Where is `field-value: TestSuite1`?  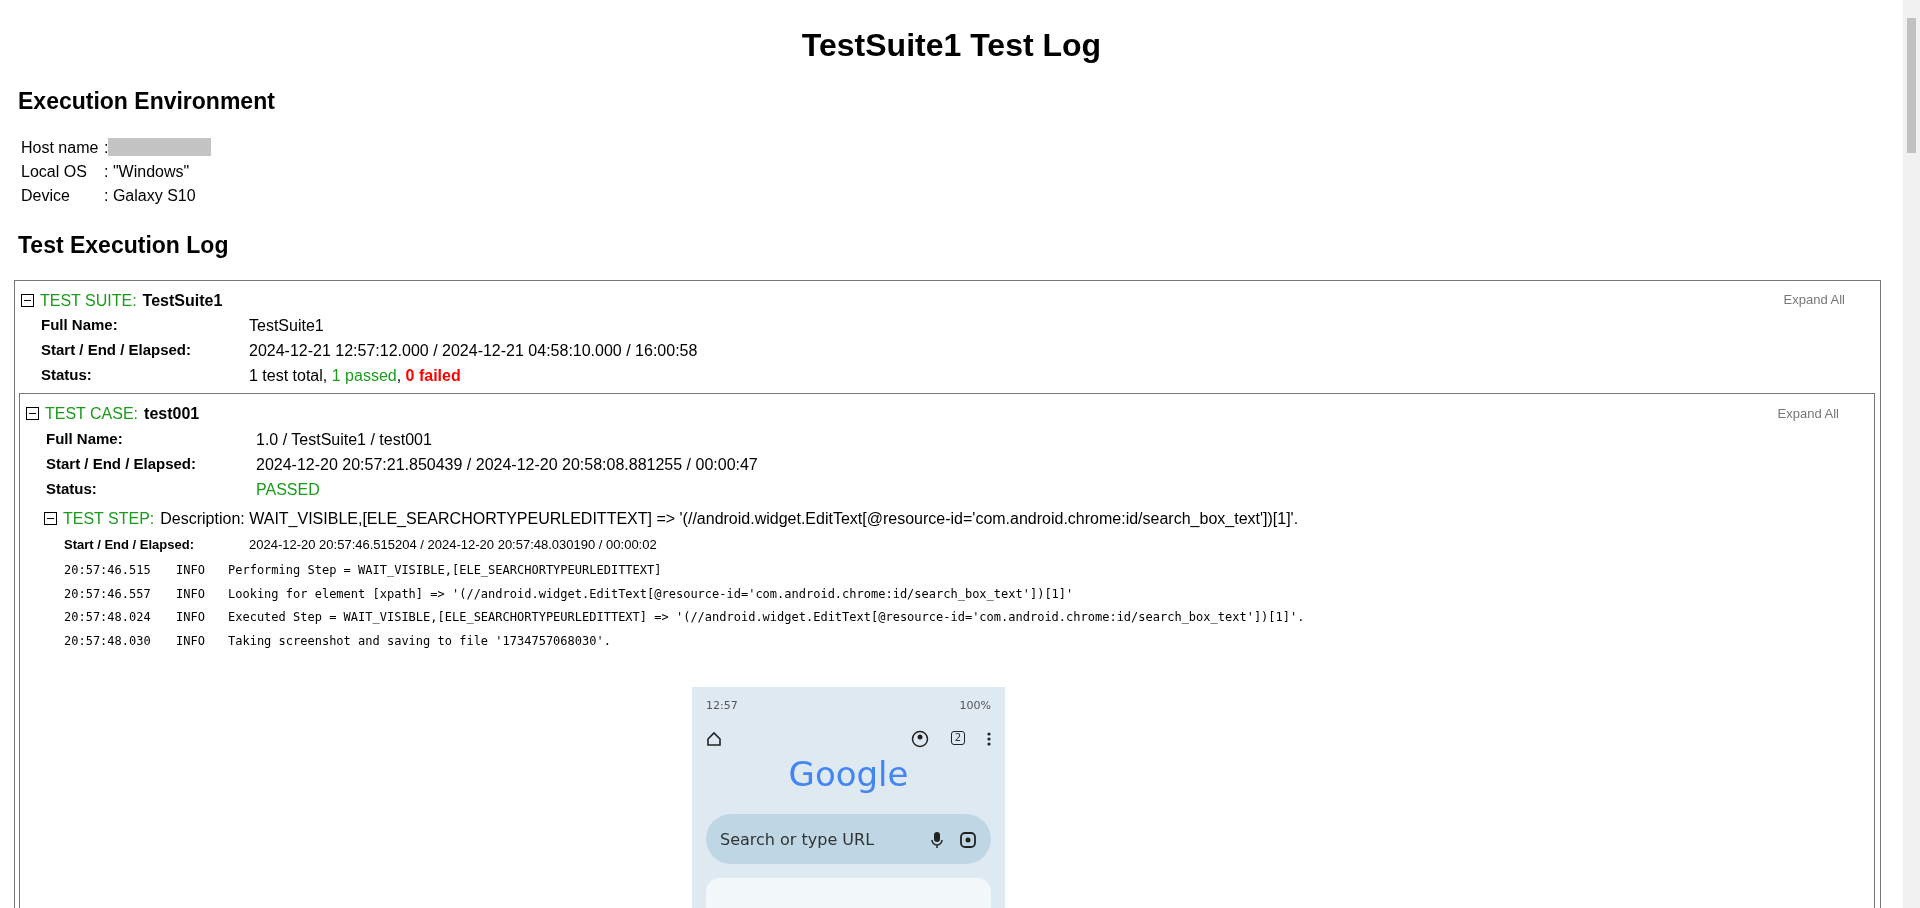
field-value: TestSuite1 is located at coordinates (286, 325).